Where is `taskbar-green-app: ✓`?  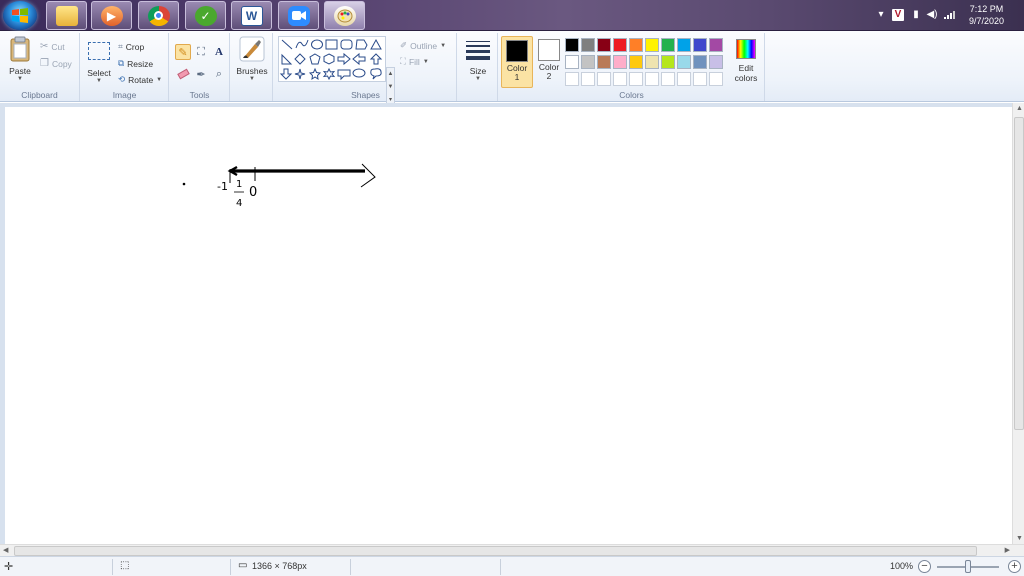
taskbar-green-app: ✓ is located at coordinates (205, 15).